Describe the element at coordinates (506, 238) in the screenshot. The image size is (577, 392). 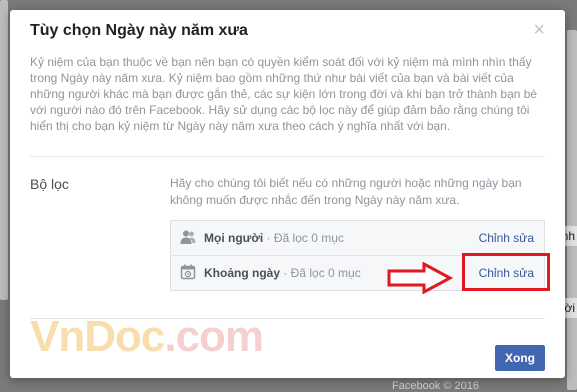
I see `edit-people-filter-link: Chỉnh sửa` at that location.